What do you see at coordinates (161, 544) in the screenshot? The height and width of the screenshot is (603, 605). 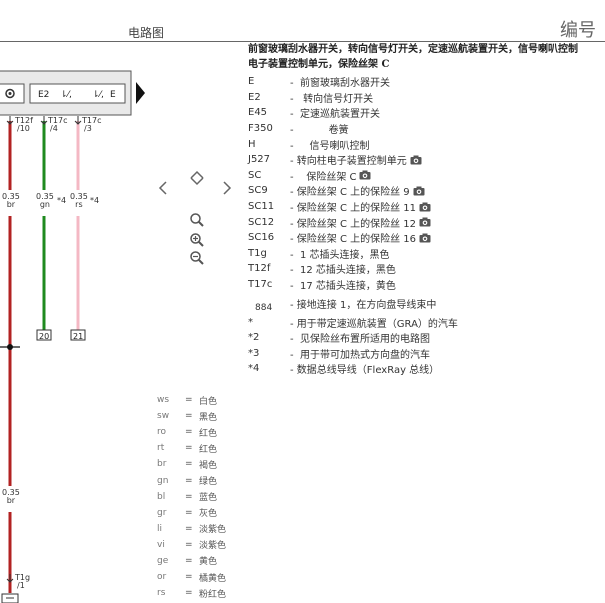 I see `color-code: vi` at bounding box center [161, 544].